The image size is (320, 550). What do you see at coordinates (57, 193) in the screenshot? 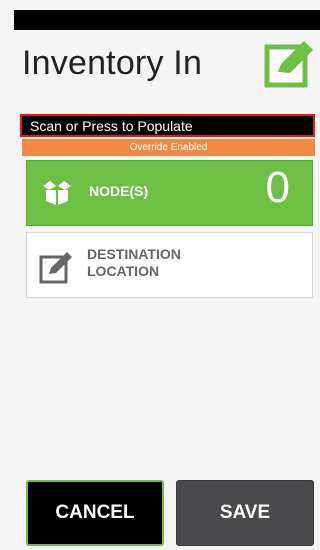
I see `box-icon` at bounding box center [57, 193].